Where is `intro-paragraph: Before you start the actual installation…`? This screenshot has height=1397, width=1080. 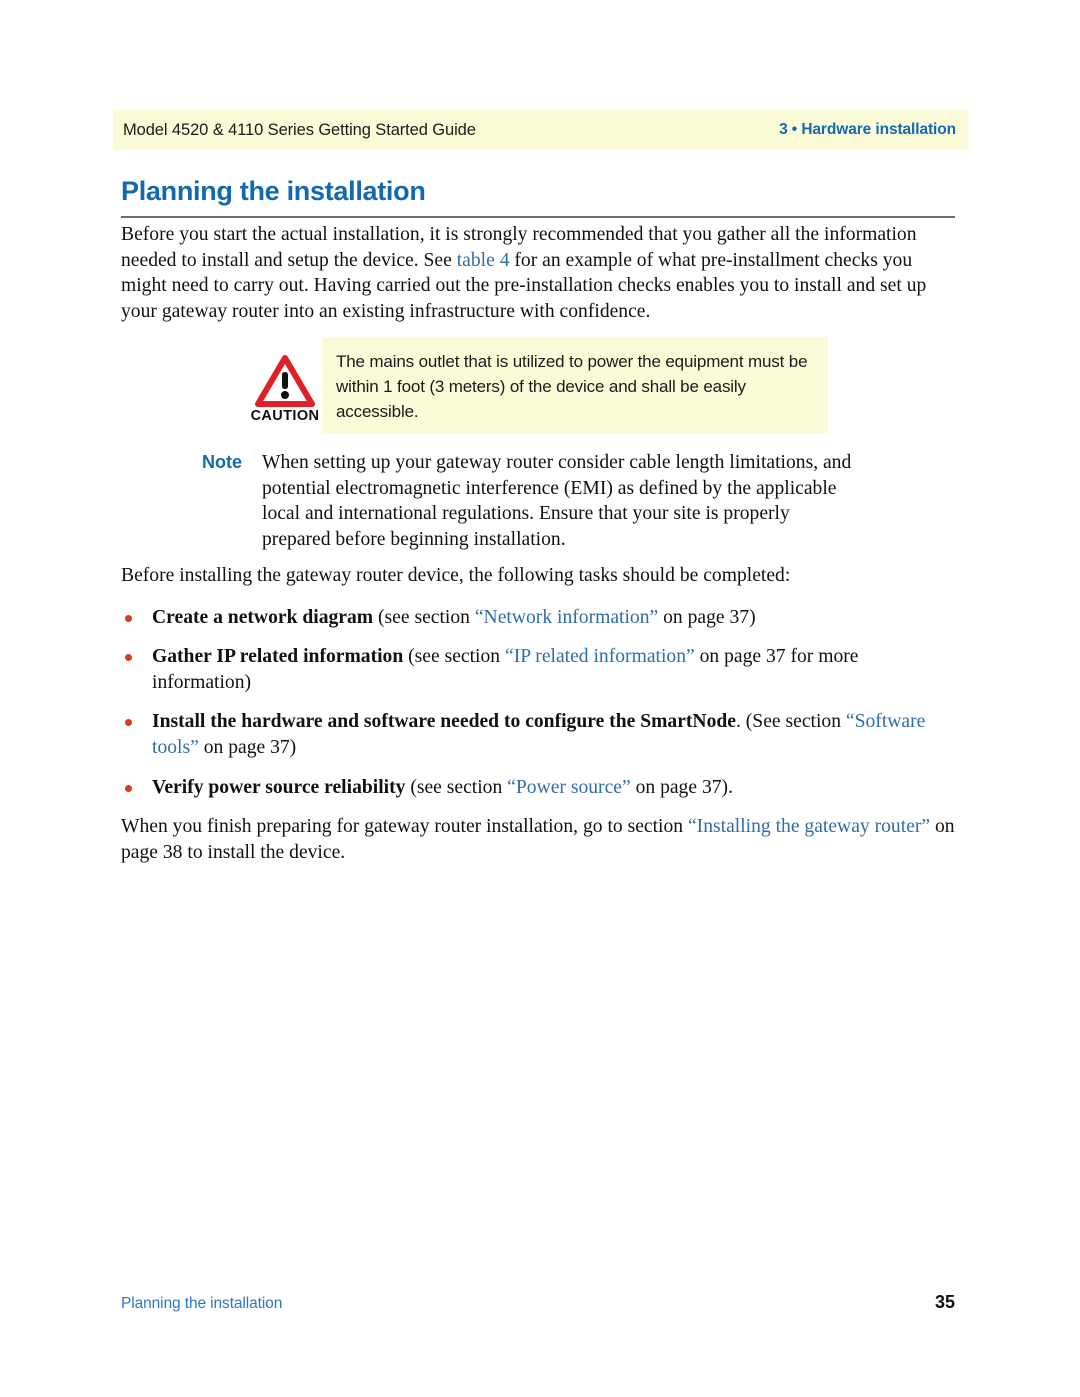
intro-paragraph: Before you start the actual installation… is located at coordinates (539, 273).